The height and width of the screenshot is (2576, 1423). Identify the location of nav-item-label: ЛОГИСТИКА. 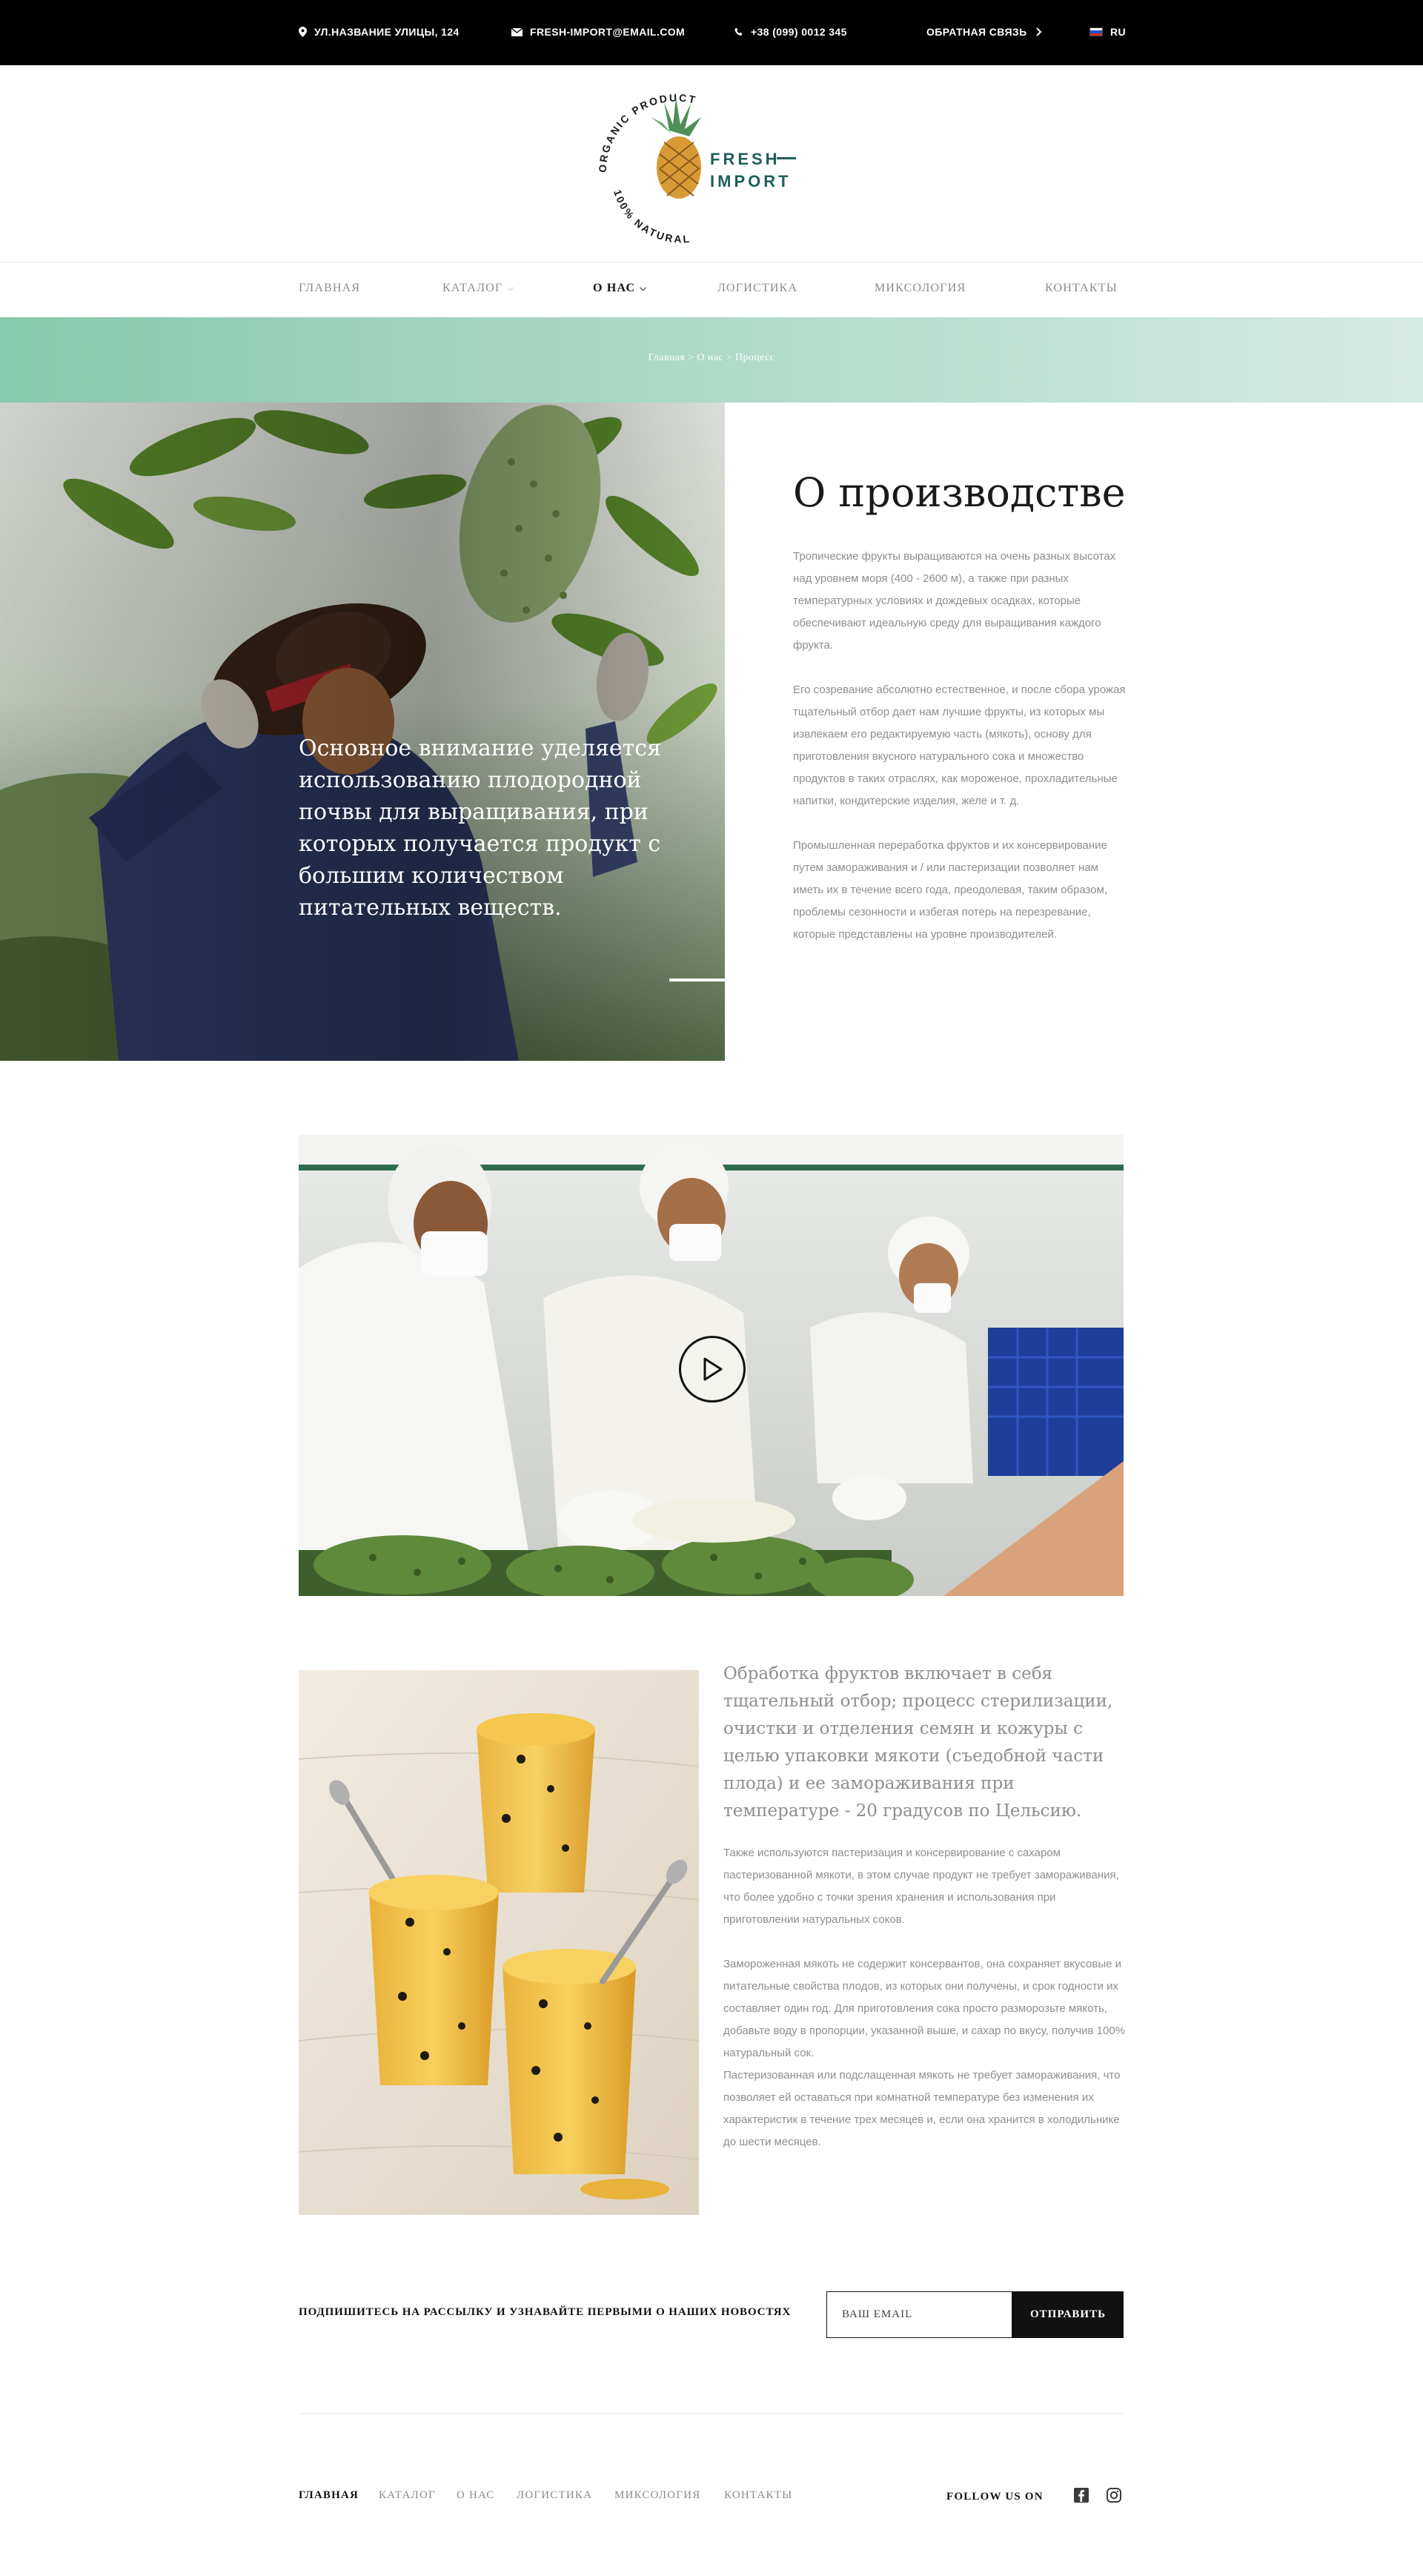
(757, 288).